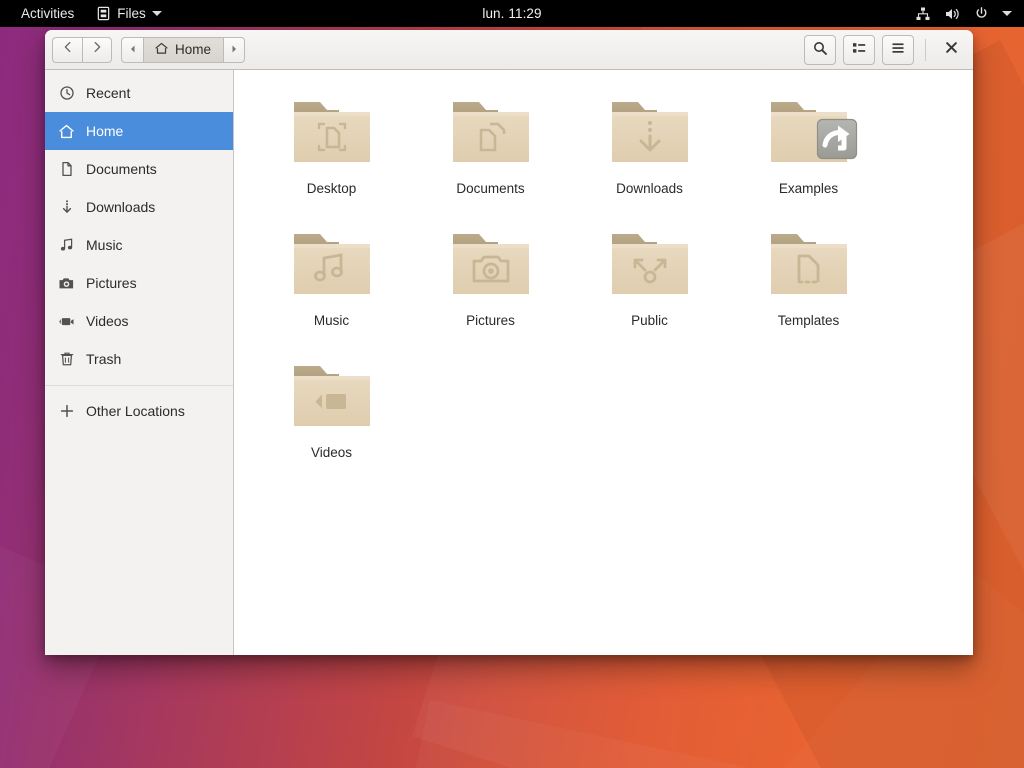 The width and height of the screenshot is (1024, 768). I want to click on file-item: Pictures, so click(490, 284).